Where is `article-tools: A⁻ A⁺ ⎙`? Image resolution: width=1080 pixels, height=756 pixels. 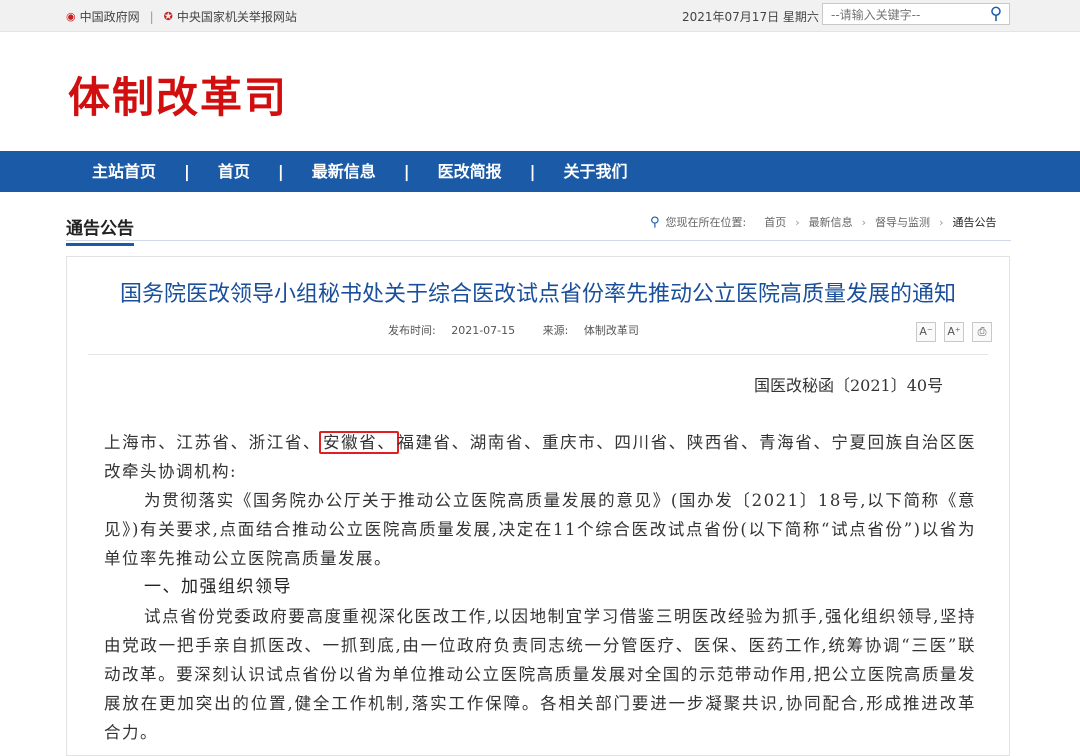 article-tools: A⁻ A⁺ ⎙ is located at coordinates (950, 332).